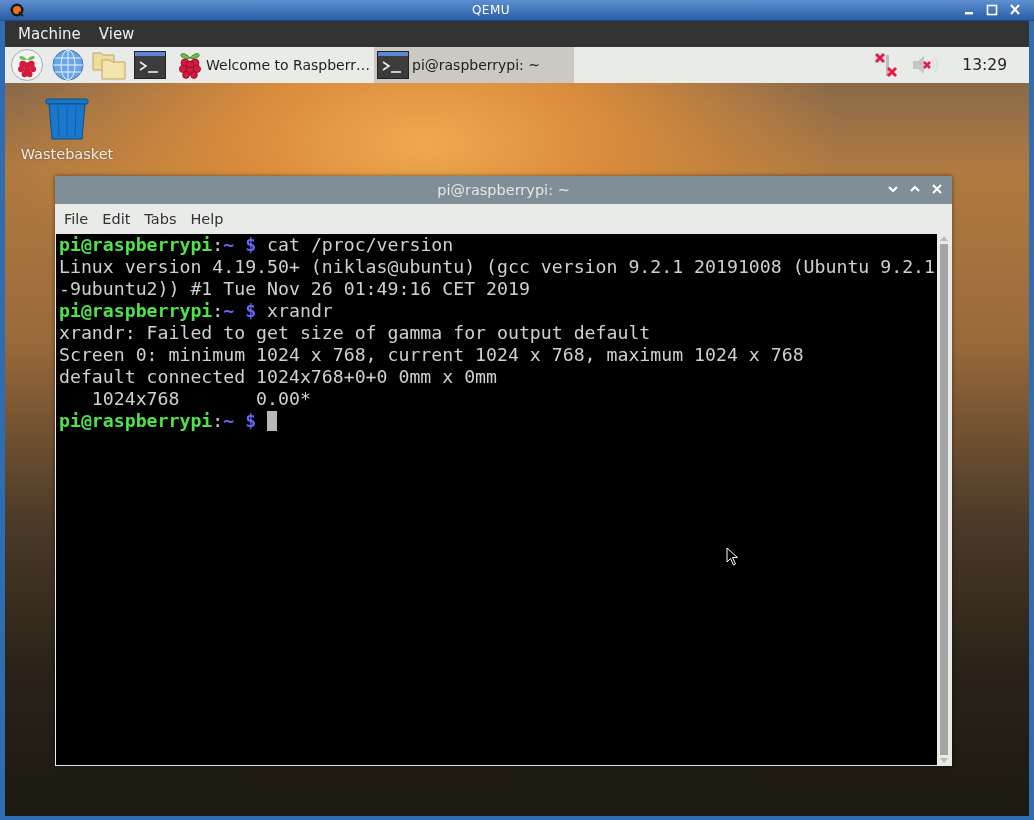 This screenshot has width=1034, height=820. What do you see at coordinates (300, 310) in the screenshot?
I see `command-text: xrandr` at bounding box center [300, 310].